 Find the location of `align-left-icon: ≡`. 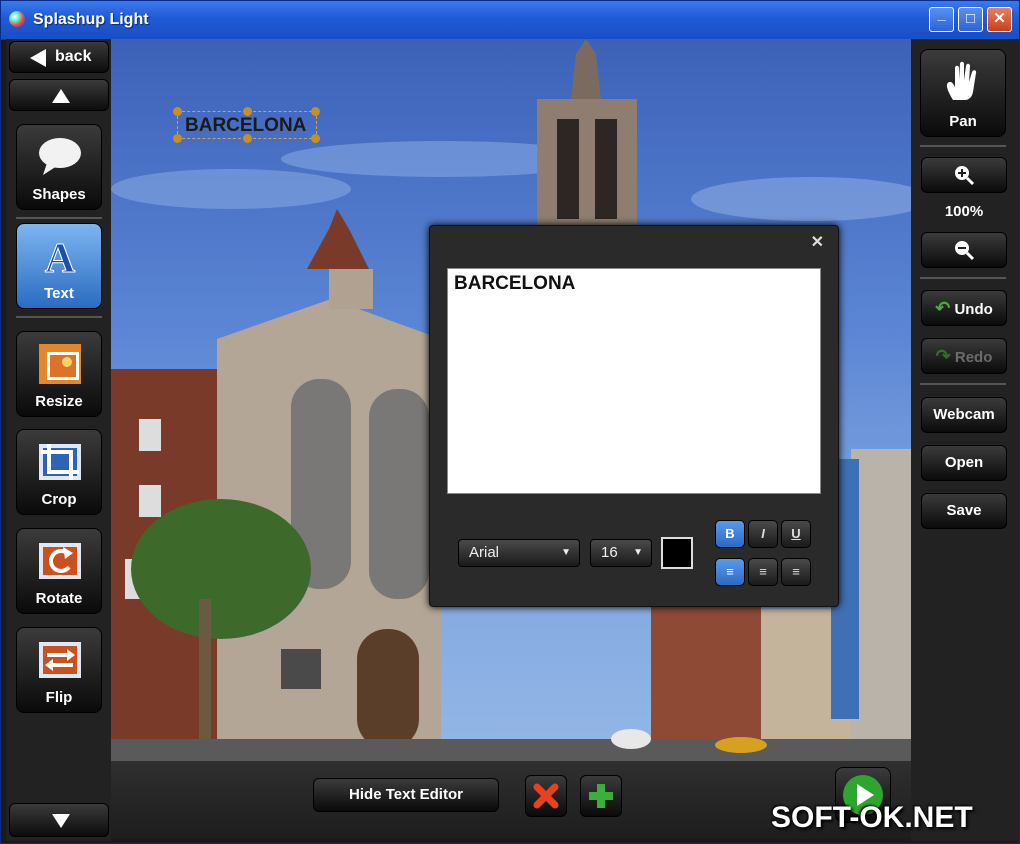

align-left-icon: ≡ is located at coordinates (730, 571).